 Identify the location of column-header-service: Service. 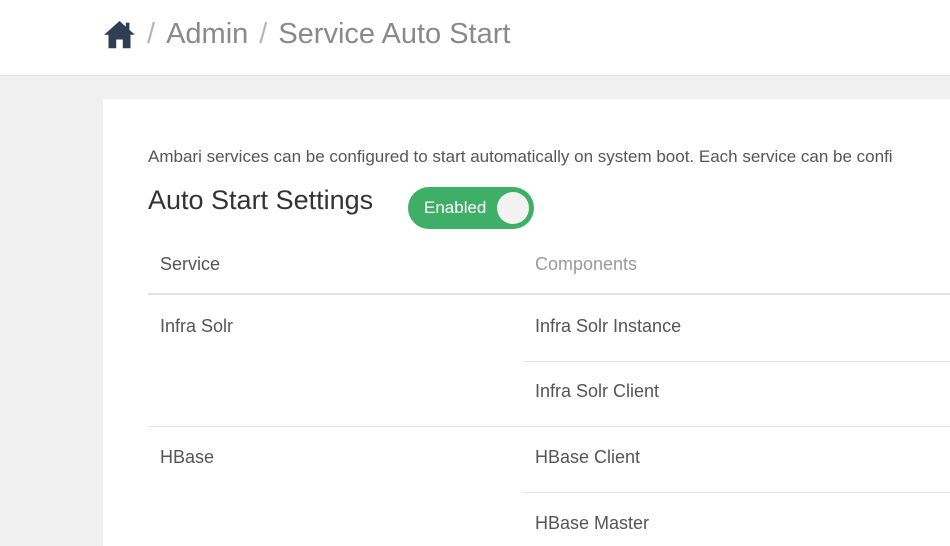
(190, 264).